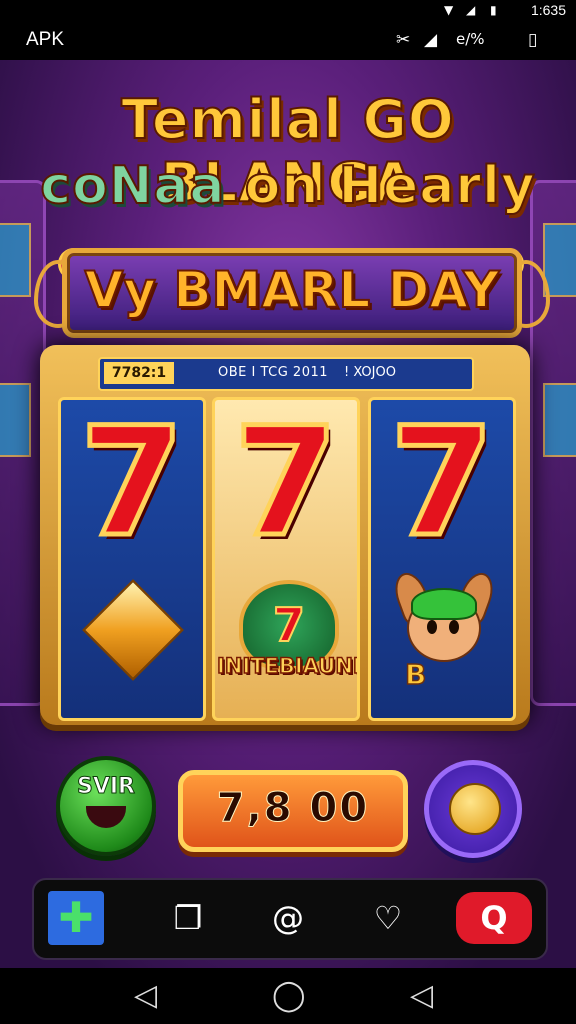 Image resolution: width=576 pixels, height=1024 pixels. Describe the element at coordinates (421, 996) in the screenshot. I see `recent-button: ◁` at that location.